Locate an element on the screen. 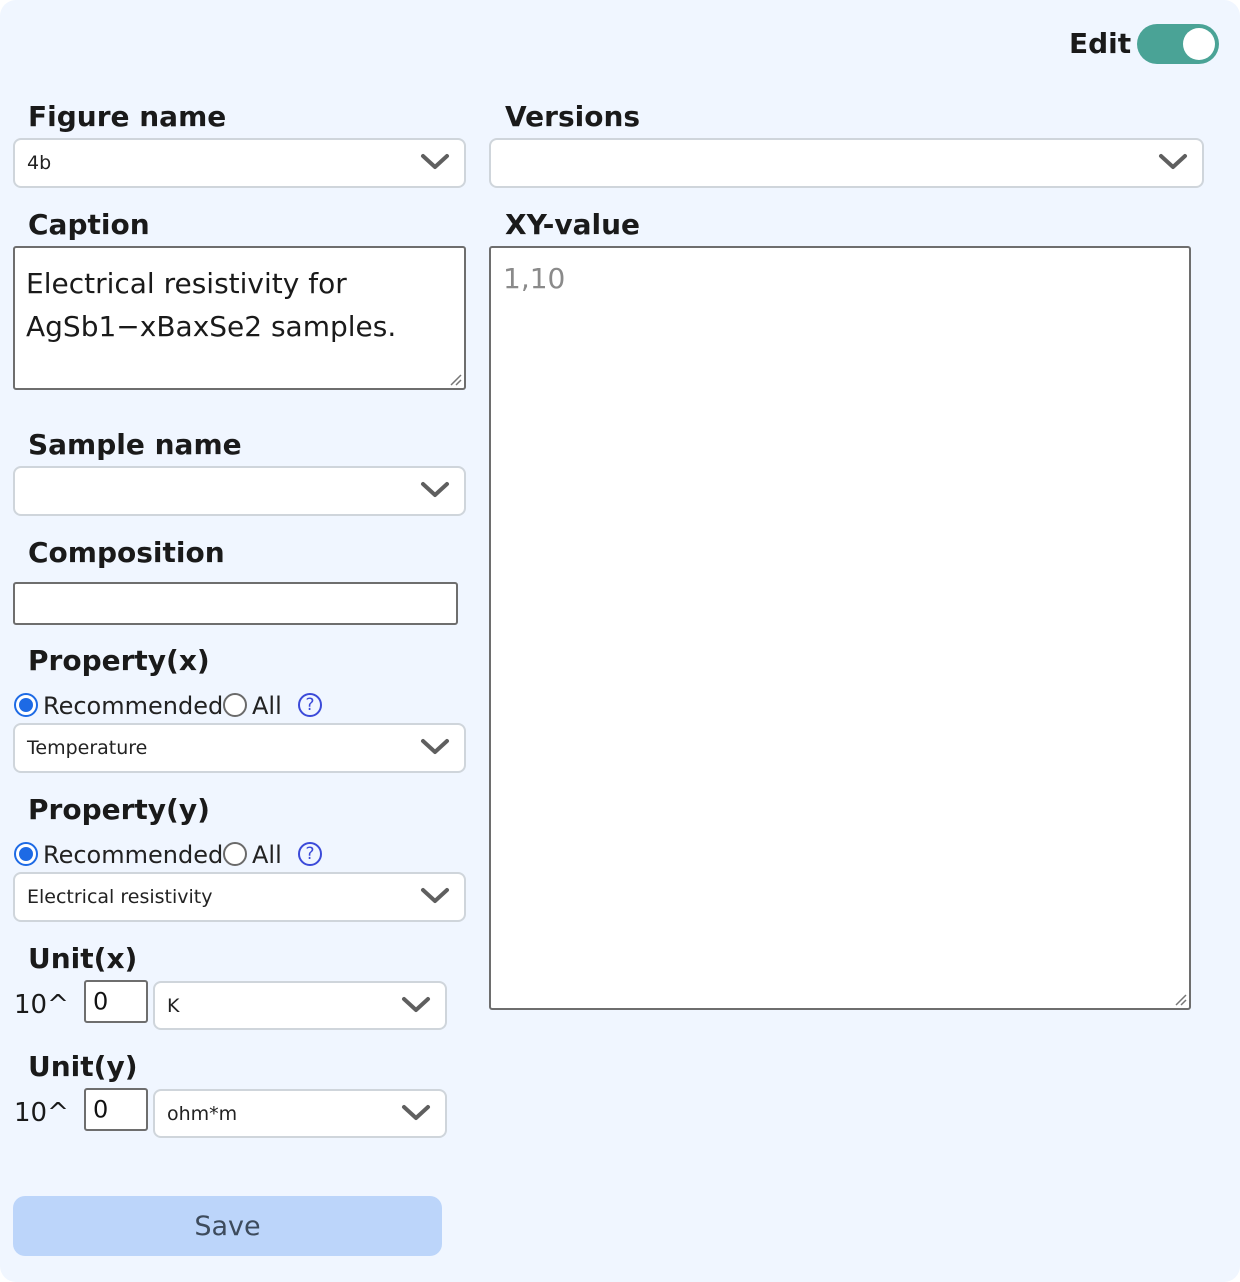 The height and width of the screenshot is (1282, 1240). versions-label: Versions is located at coordinates (573, 116).